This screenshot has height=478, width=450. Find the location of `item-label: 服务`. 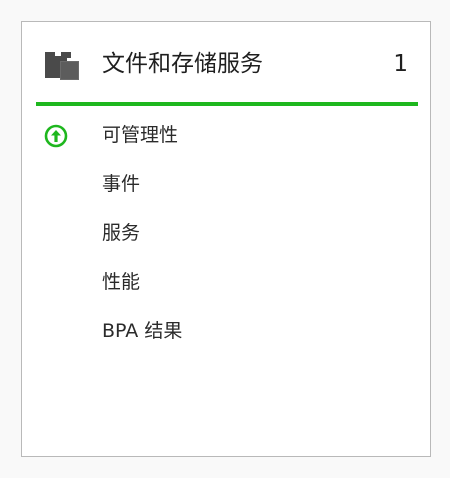

item-label: 服务 is located at coordinates (121, 233).